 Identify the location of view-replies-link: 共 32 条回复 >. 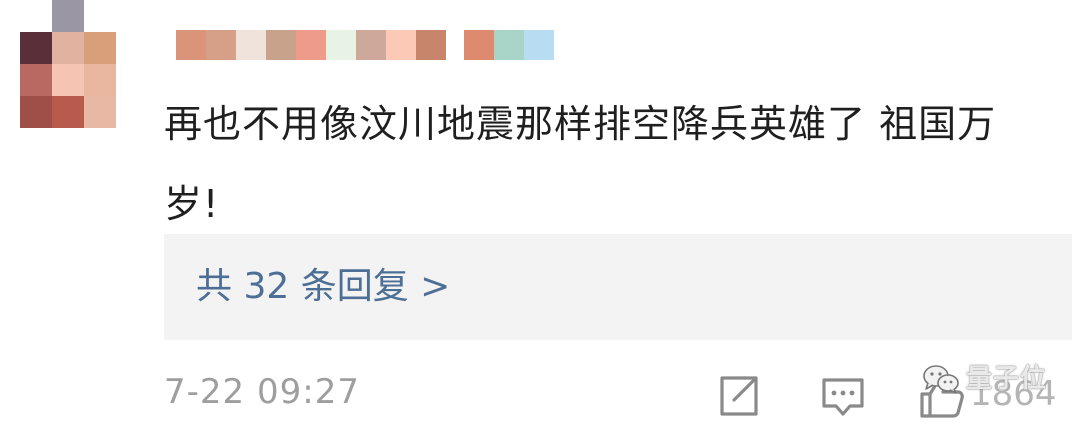
(323, 287).